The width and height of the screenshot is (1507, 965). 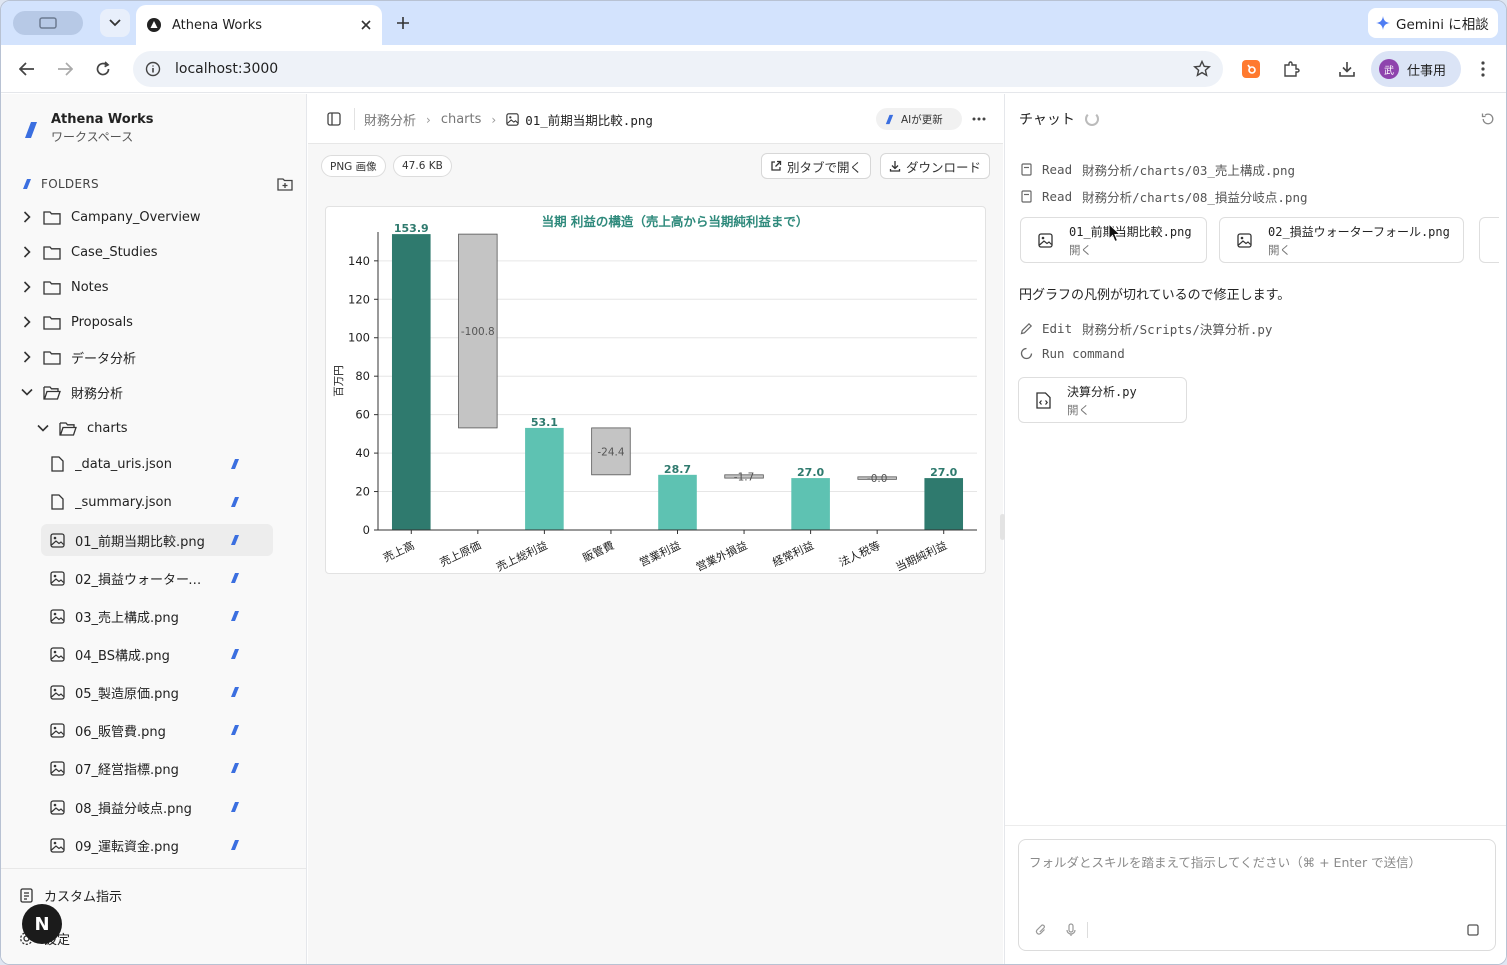 What do you see at coordinates (1041, 930) in the screenshot?
I see `attach-button` at bounding box center [1041, 930].